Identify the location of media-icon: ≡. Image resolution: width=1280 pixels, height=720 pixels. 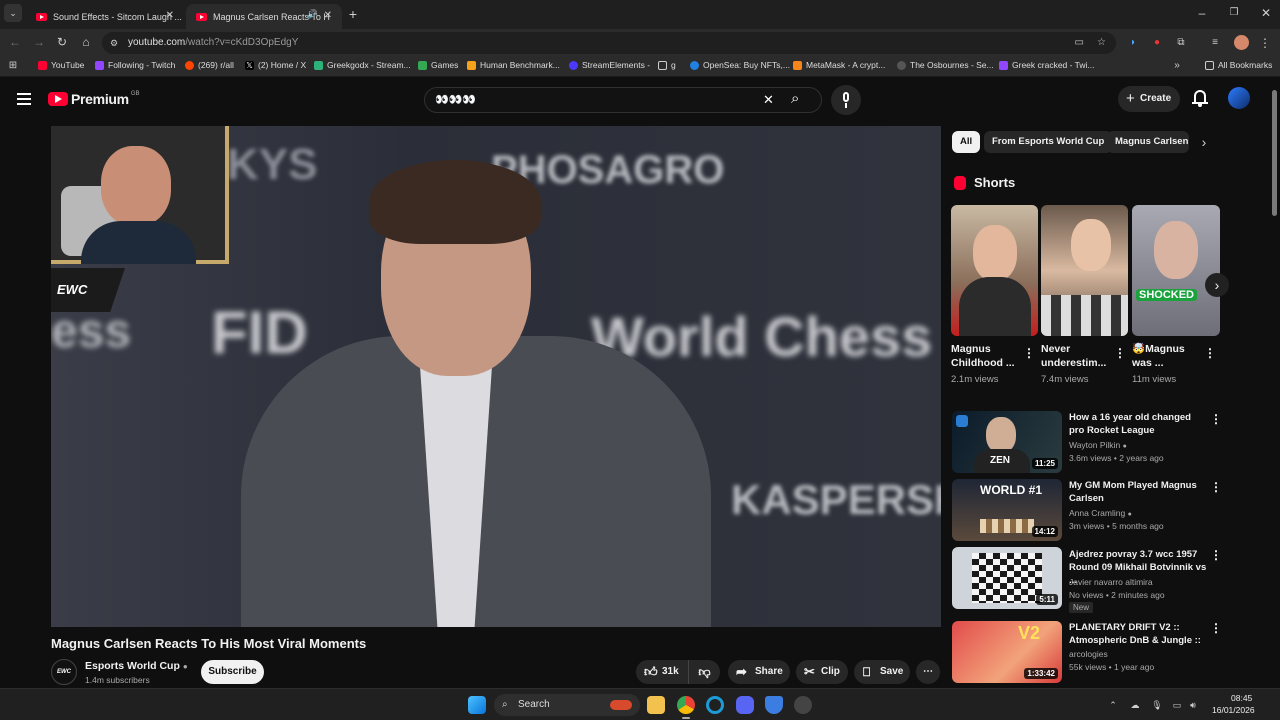
(1215, 43).